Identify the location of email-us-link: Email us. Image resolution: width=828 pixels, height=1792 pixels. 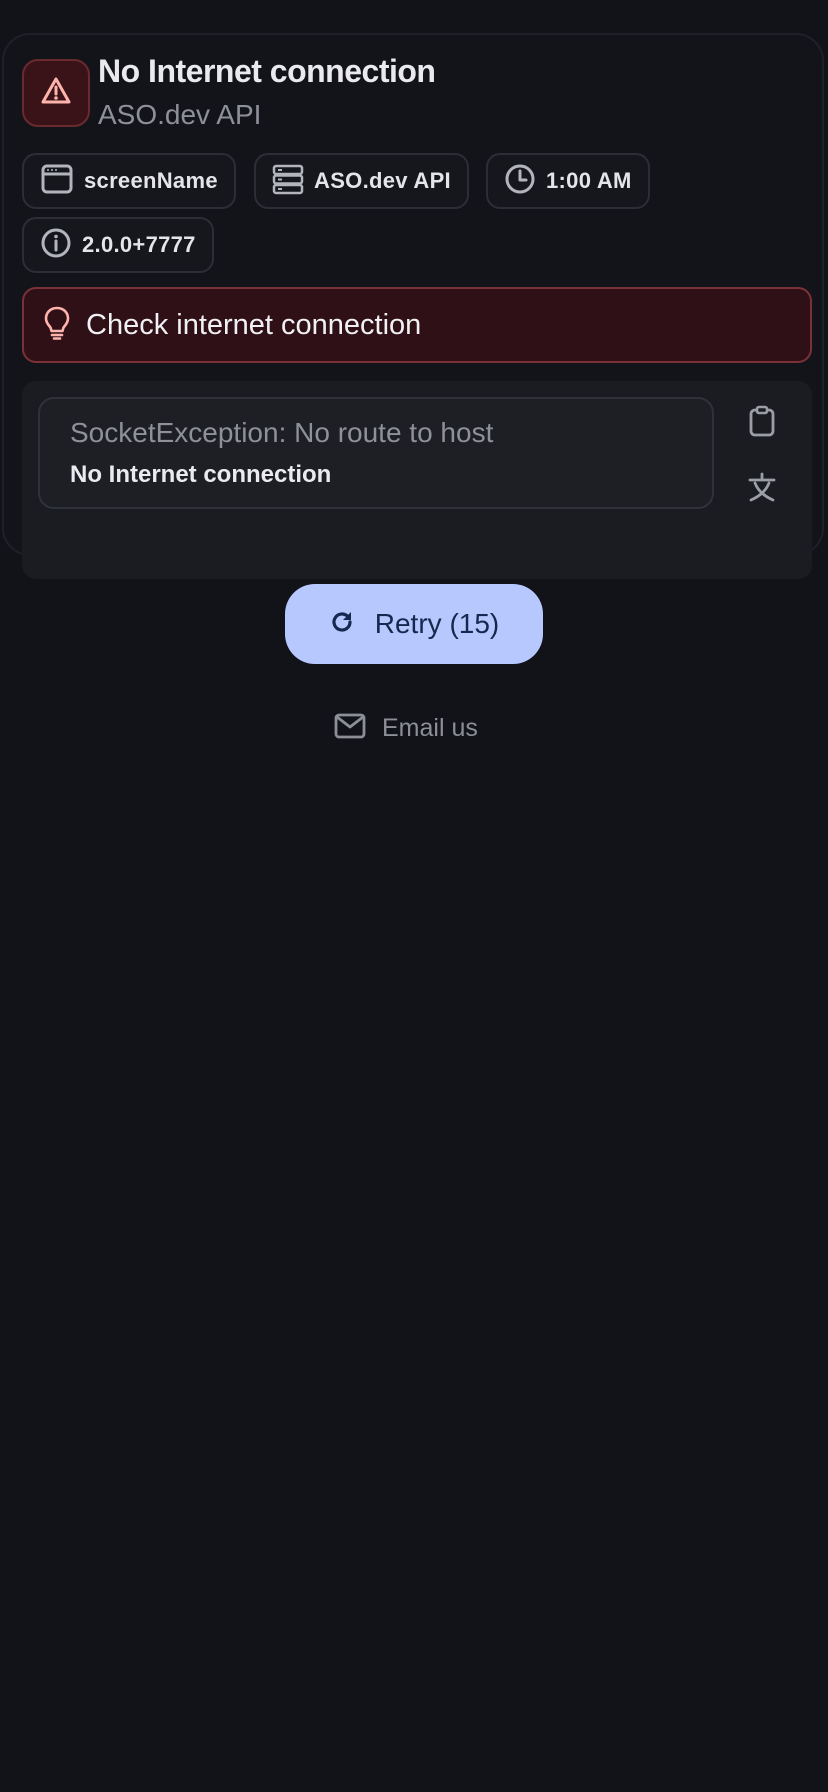
(406, 728).